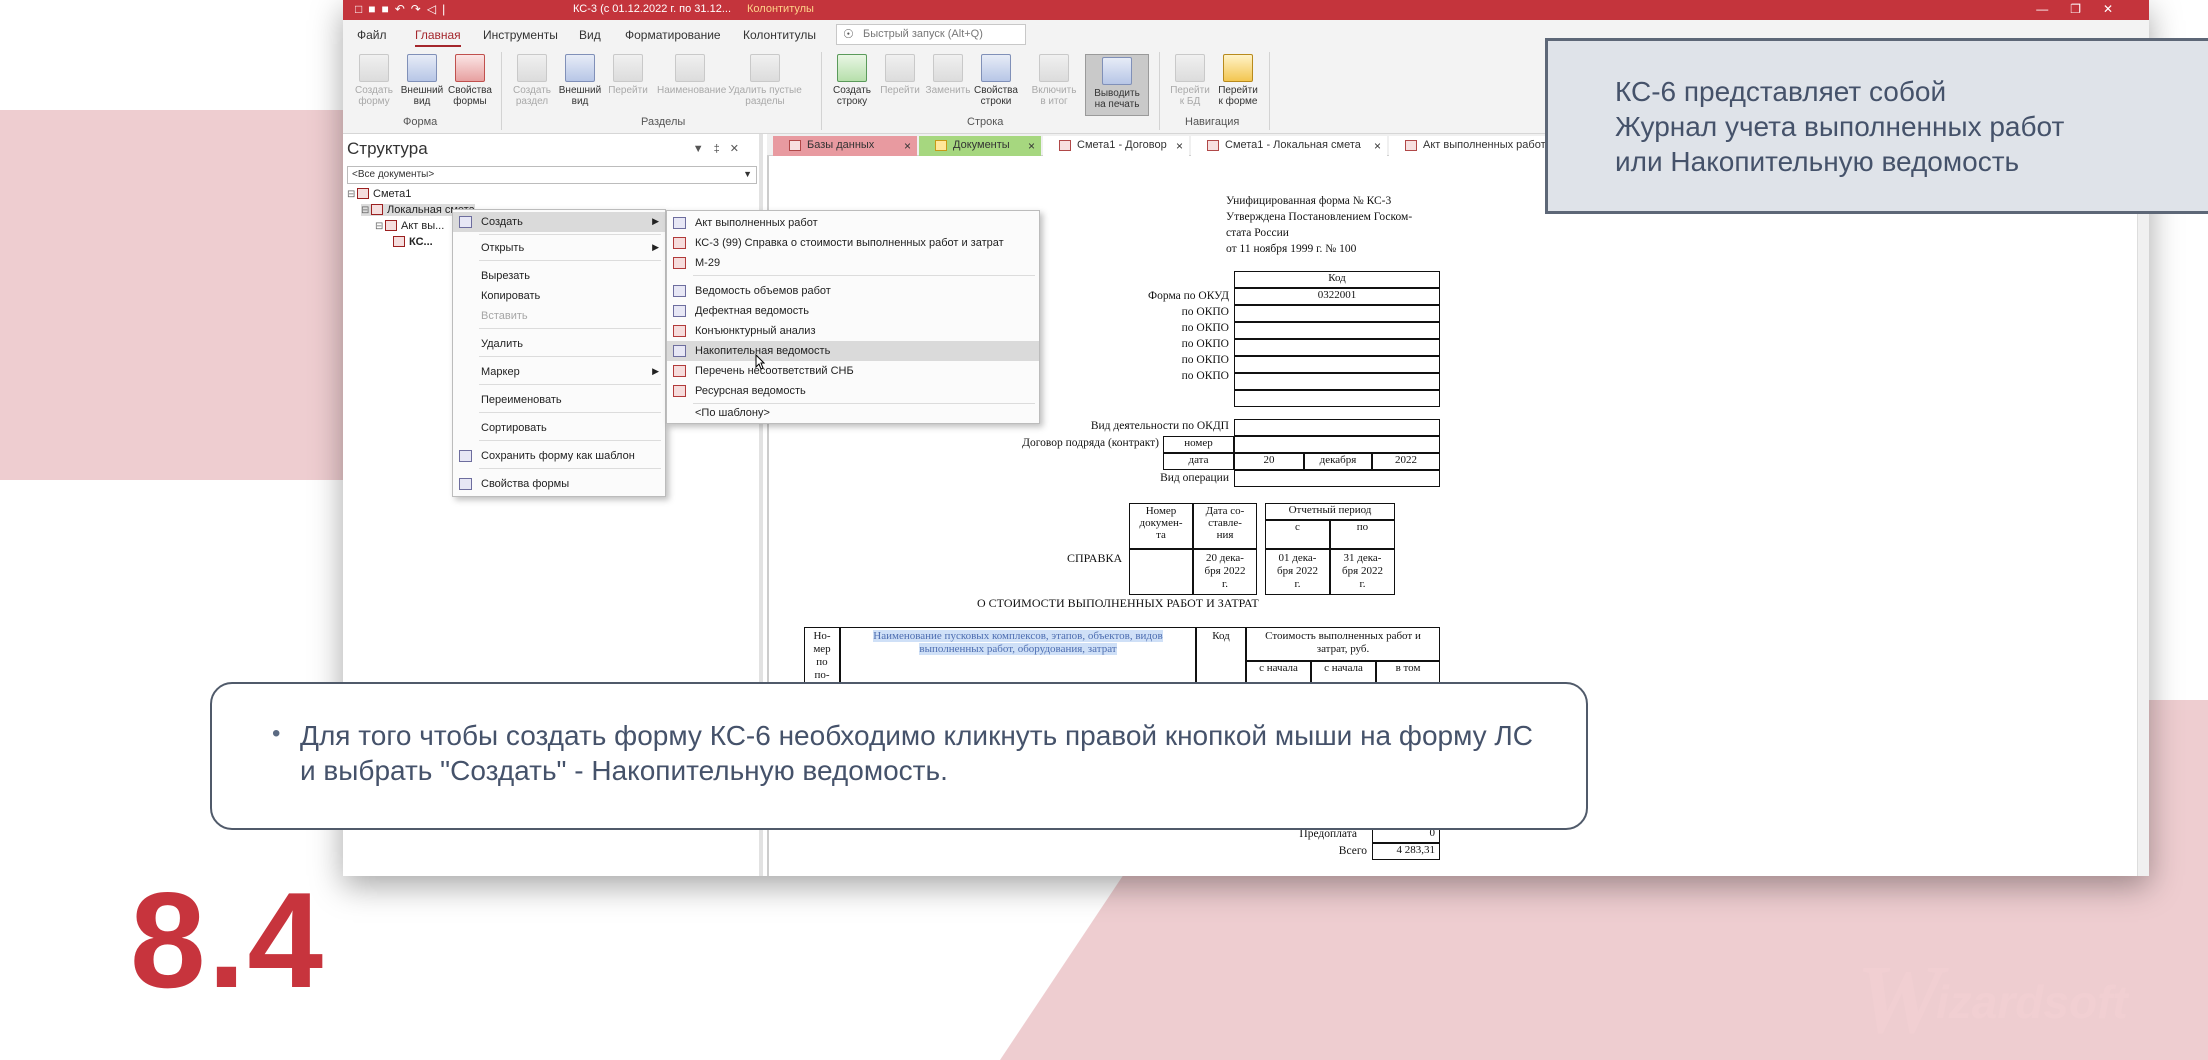  What do you see at coordinates (845, 146) in the screenshot?
I see `tab-databases: Базы данных ×` at bounding box center [845, 146].